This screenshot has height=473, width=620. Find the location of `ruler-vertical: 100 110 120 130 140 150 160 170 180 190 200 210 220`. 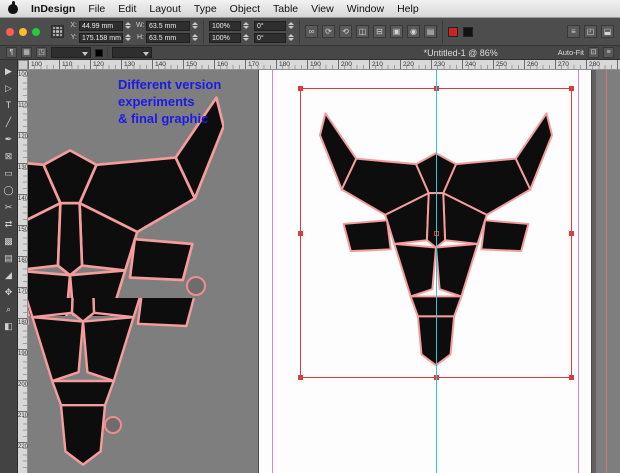

ruler-vertical: 100 110 120 130 140 150 160 170 180 190 200 210 220 is located at coordinates (23, 271).